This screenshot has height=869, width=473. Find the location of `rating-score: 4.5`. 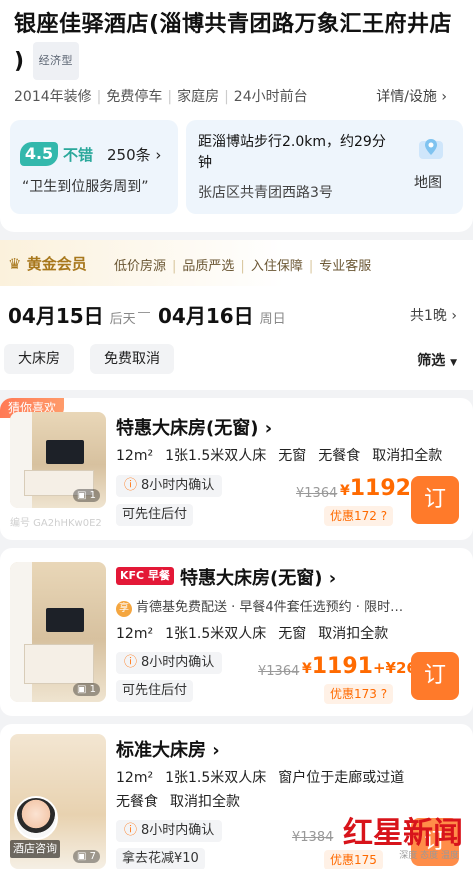

rating-score: 4.5 is located at coordinates (39, 154).